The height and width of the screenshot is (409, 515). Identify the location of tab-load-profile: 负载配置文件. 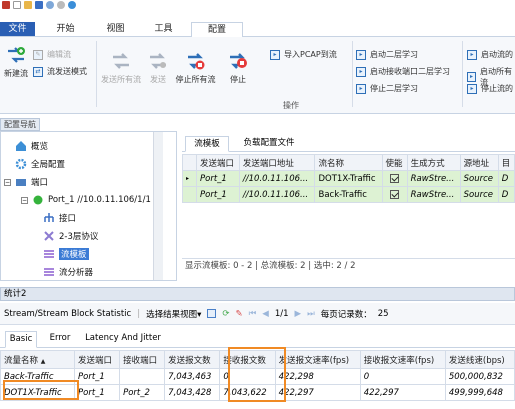
(269, 144).